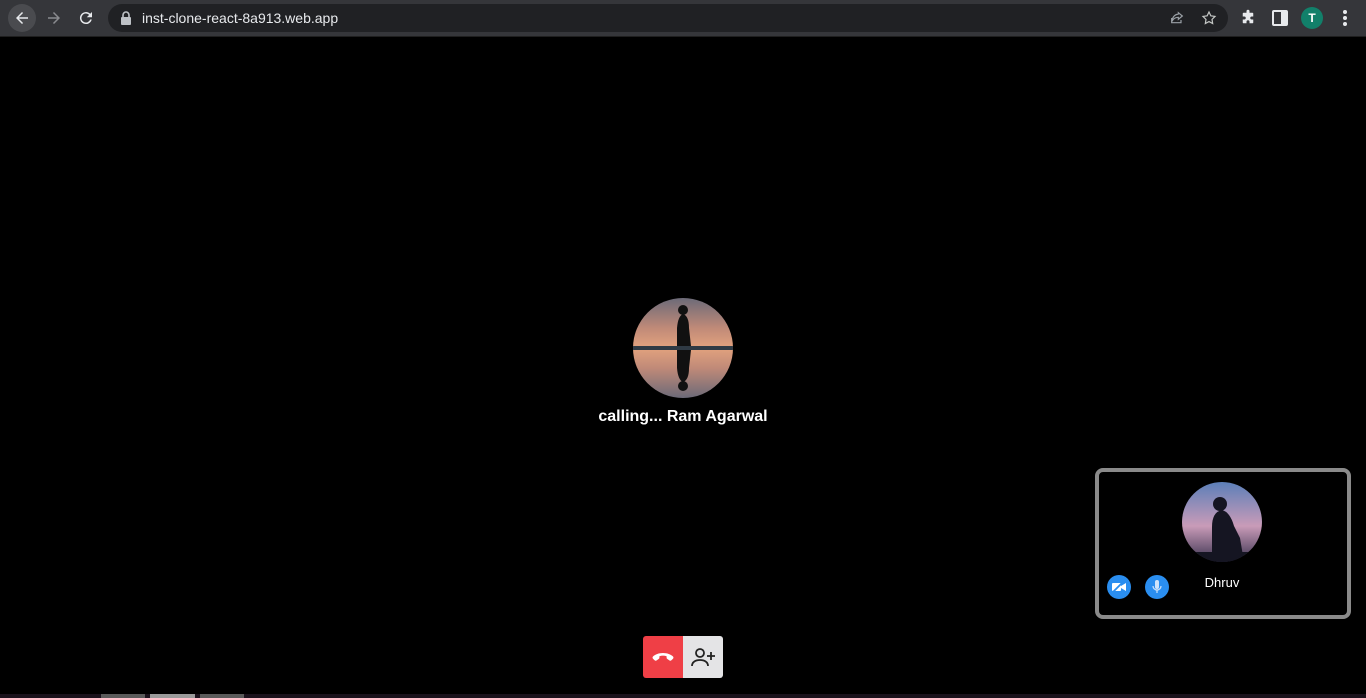  I want to click on back-button, so click(22, 18).